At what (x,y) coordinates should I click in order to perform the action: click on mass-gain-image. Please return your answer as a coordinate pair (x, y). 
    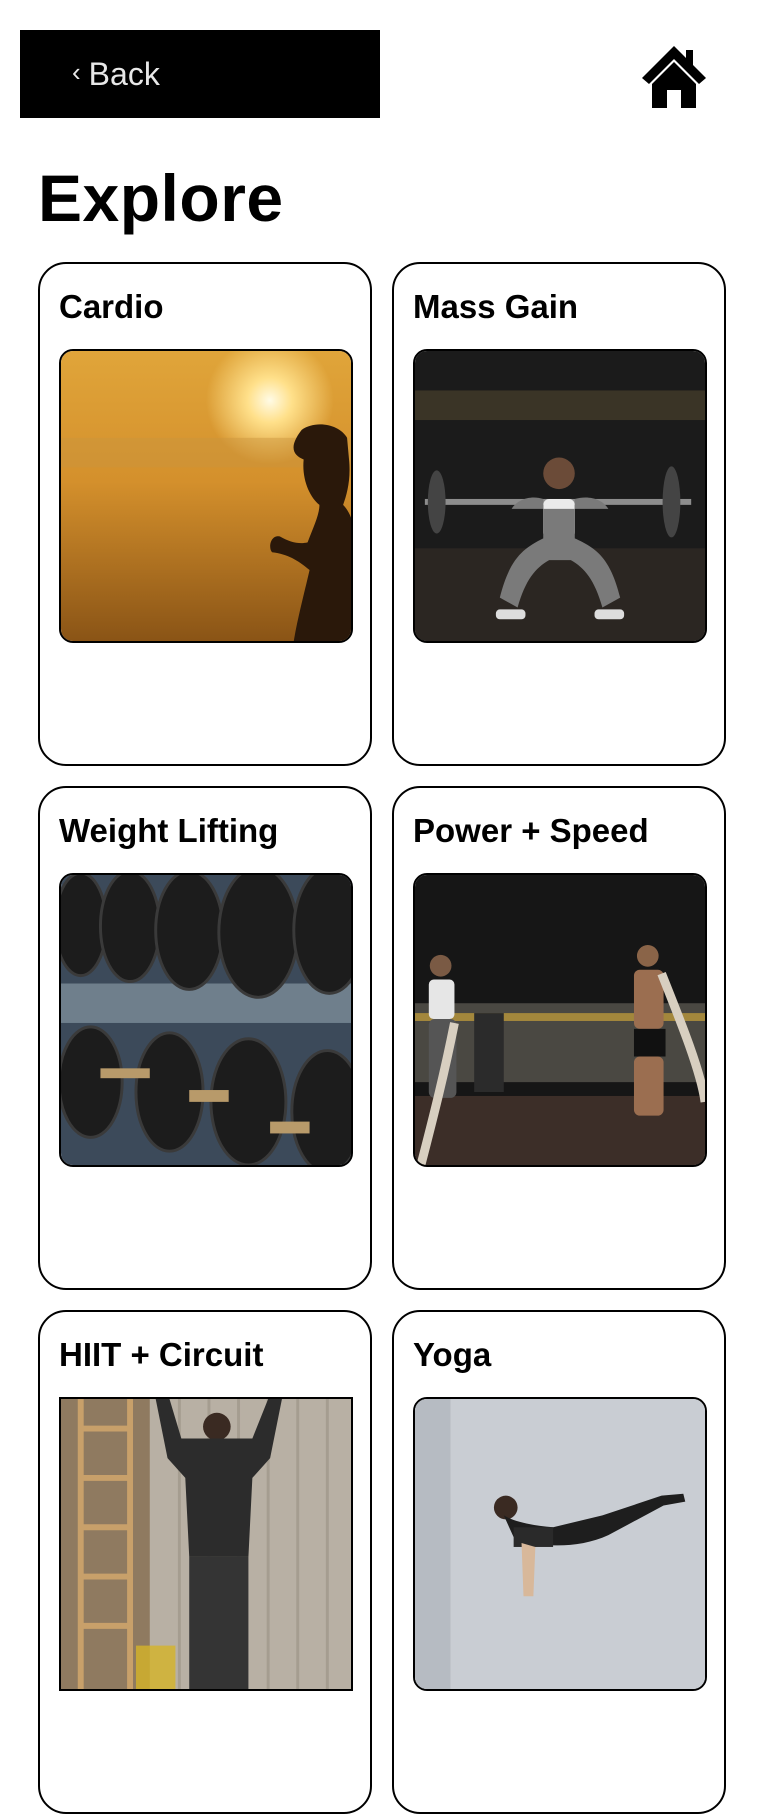
    Looking at the image, I should click on (560, 496).